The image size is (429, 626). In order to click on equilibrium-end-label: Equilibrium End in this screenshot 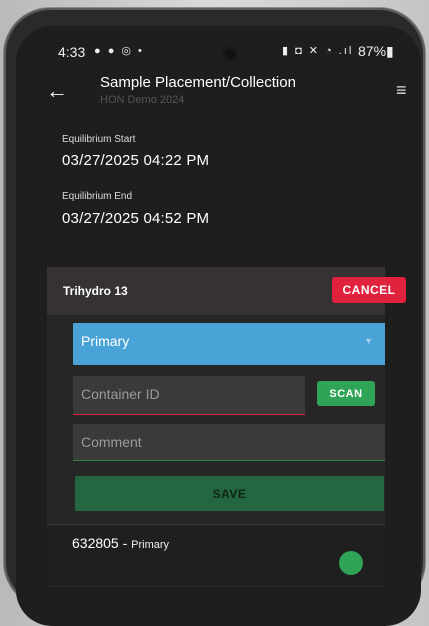, I will do `click(97, 196)`.